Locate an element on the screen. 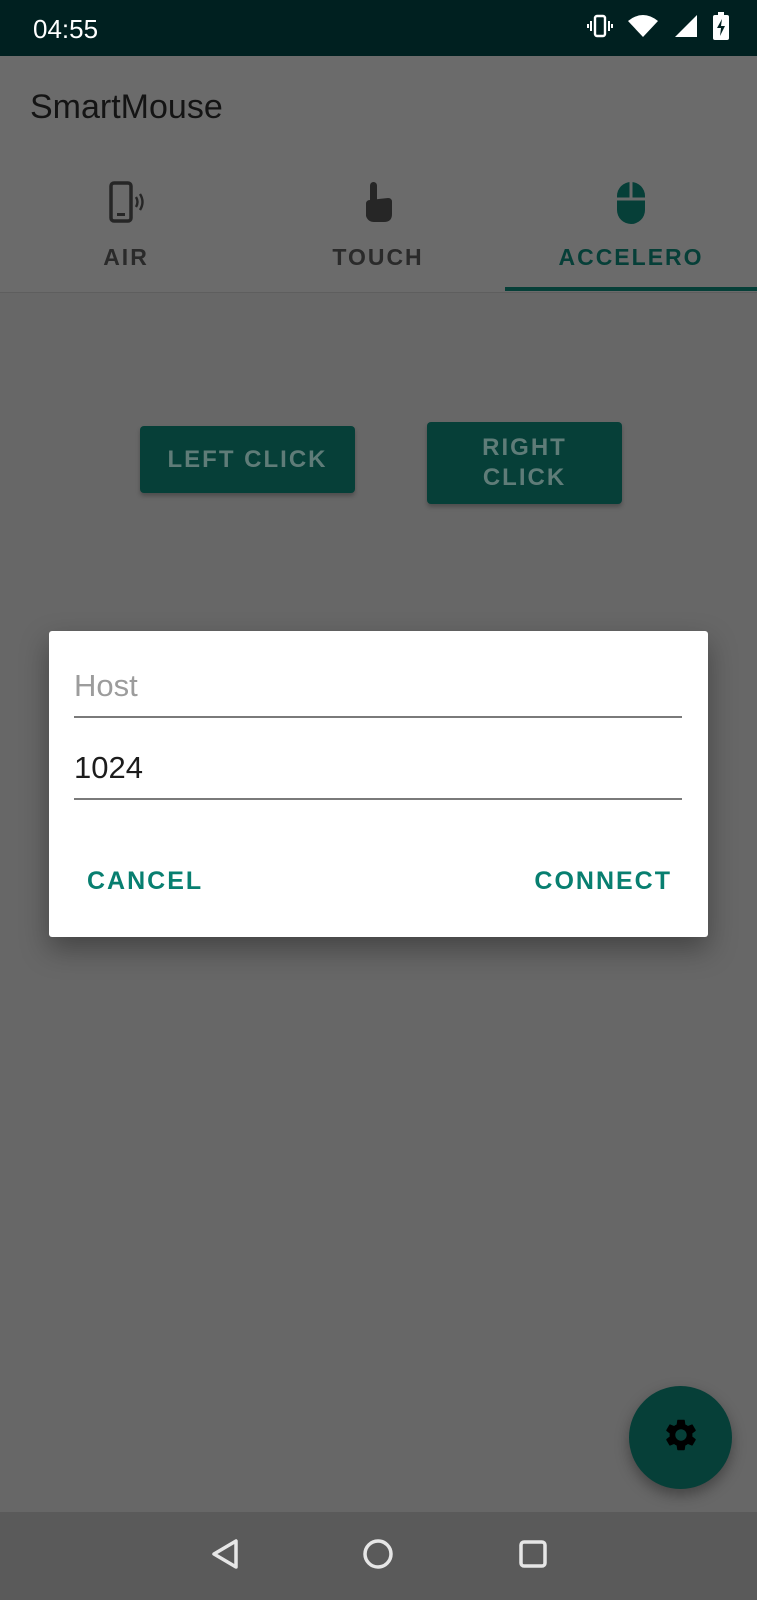 Image resolution: width=757 pixels, height=1600 pixels. status-icons is located at coordinates (658, 26).